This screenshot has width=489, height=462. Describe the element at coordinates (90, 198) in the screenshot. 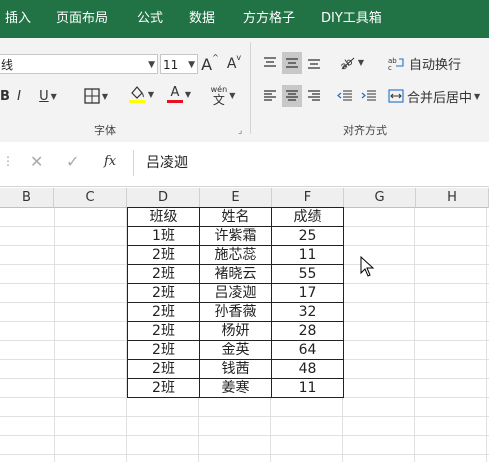

I see `column-header-C: C` at that location.